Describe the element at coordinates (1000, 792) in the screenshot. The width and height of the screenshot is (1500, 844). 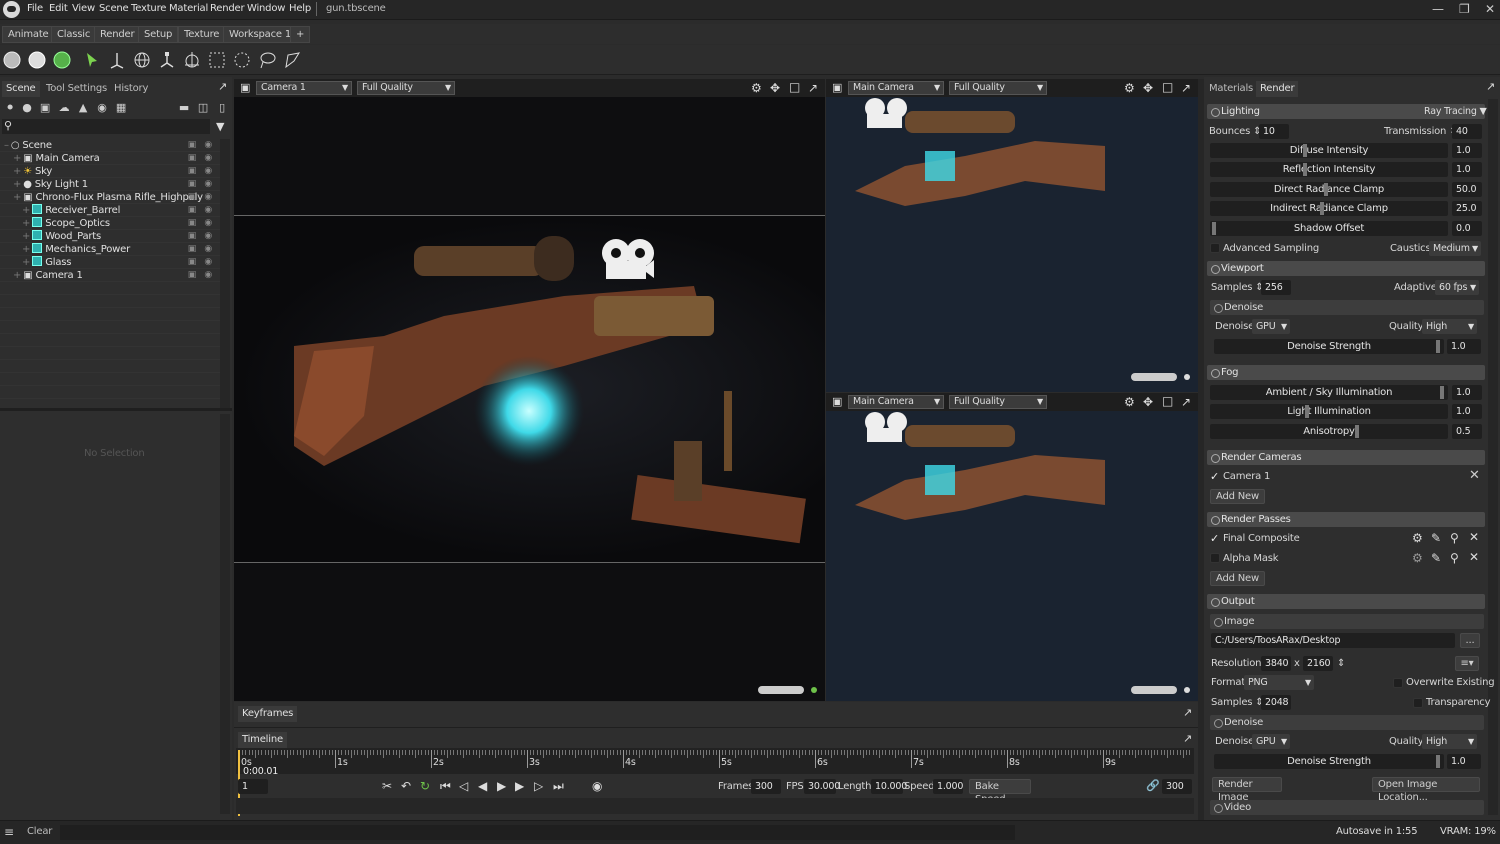
I see `bake-speed-button: Bake Speed` at that location.